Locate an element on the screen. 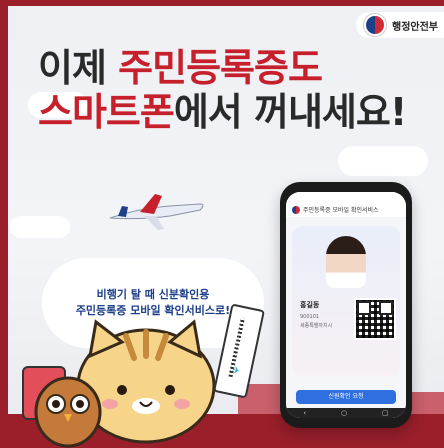  headline-line1: 이제 주민등록증도 is located at coordinates (180, 68).